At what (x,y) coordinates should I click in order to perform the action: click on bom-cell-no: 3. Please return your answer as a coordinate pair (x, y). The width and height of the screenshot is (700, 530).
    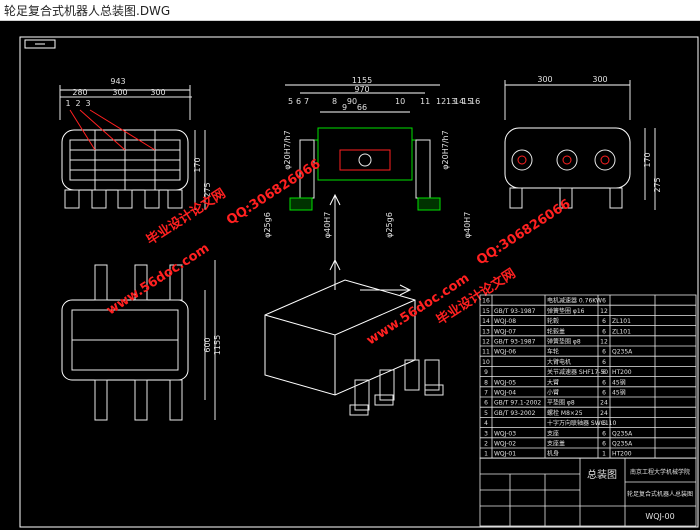
    Looking at the image, I should click on (486, 433).